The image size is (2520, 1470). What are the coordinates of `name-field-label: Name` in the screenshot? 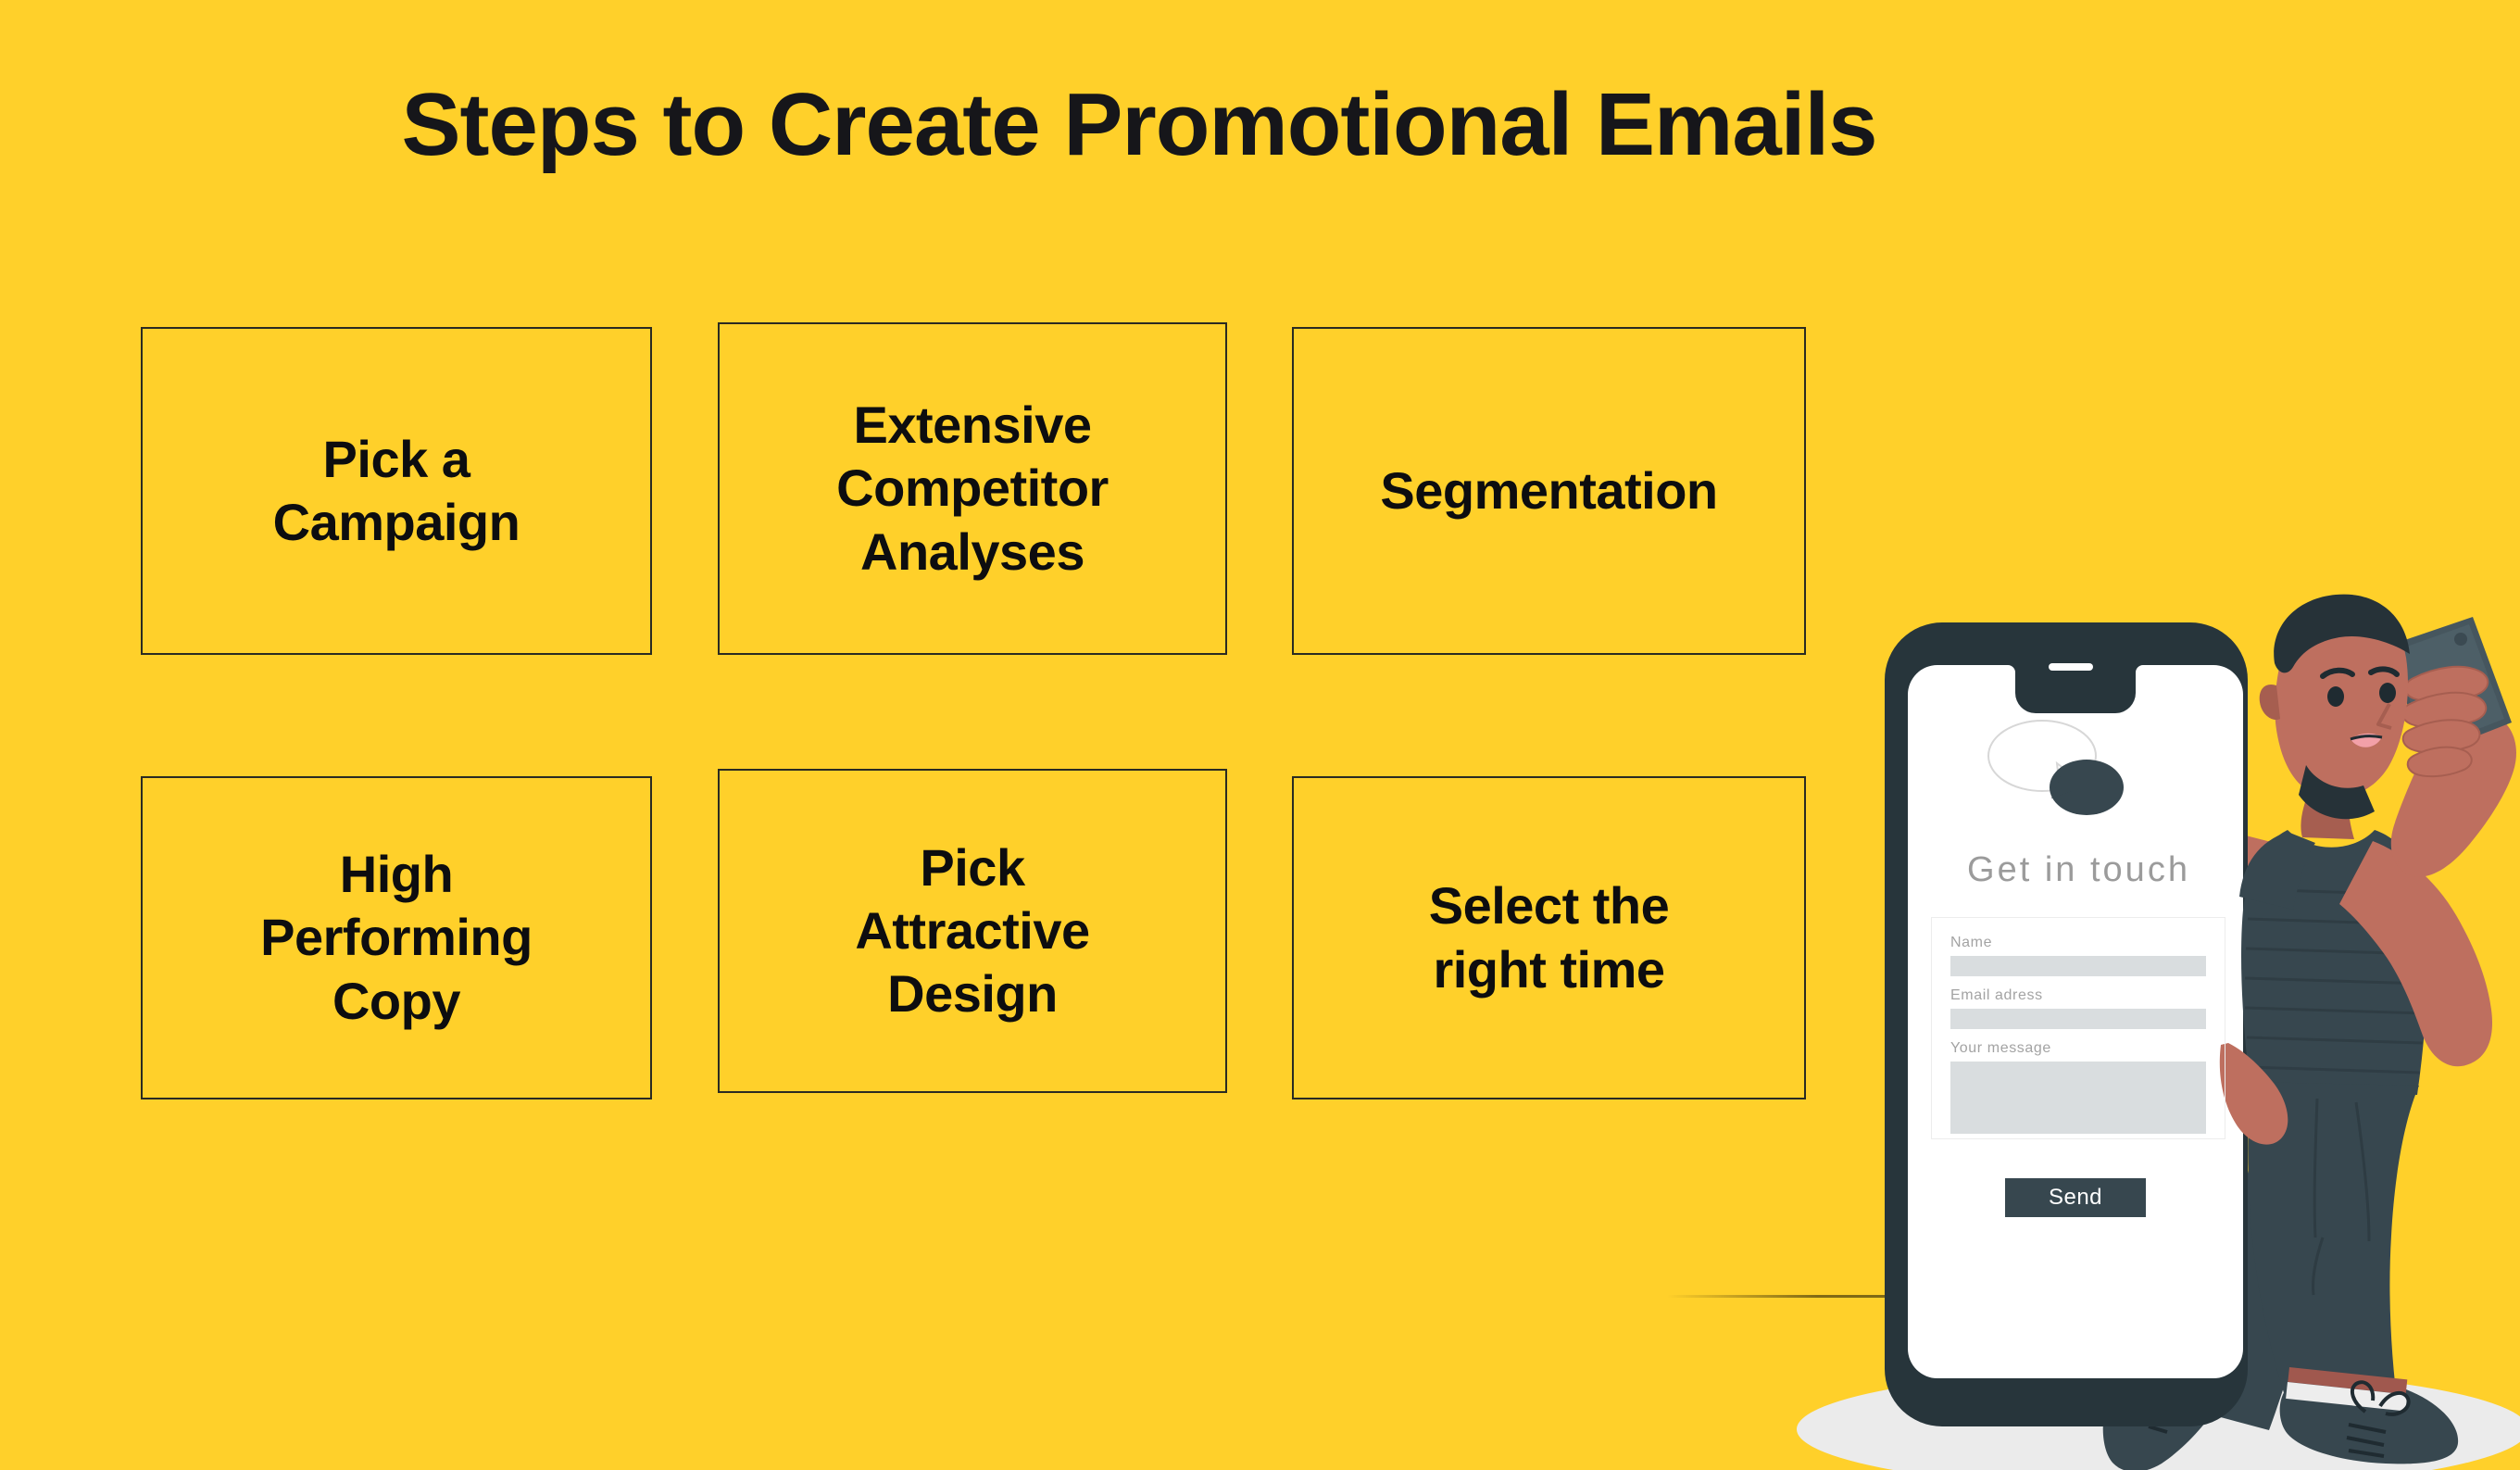 It's located at (1971, 942).